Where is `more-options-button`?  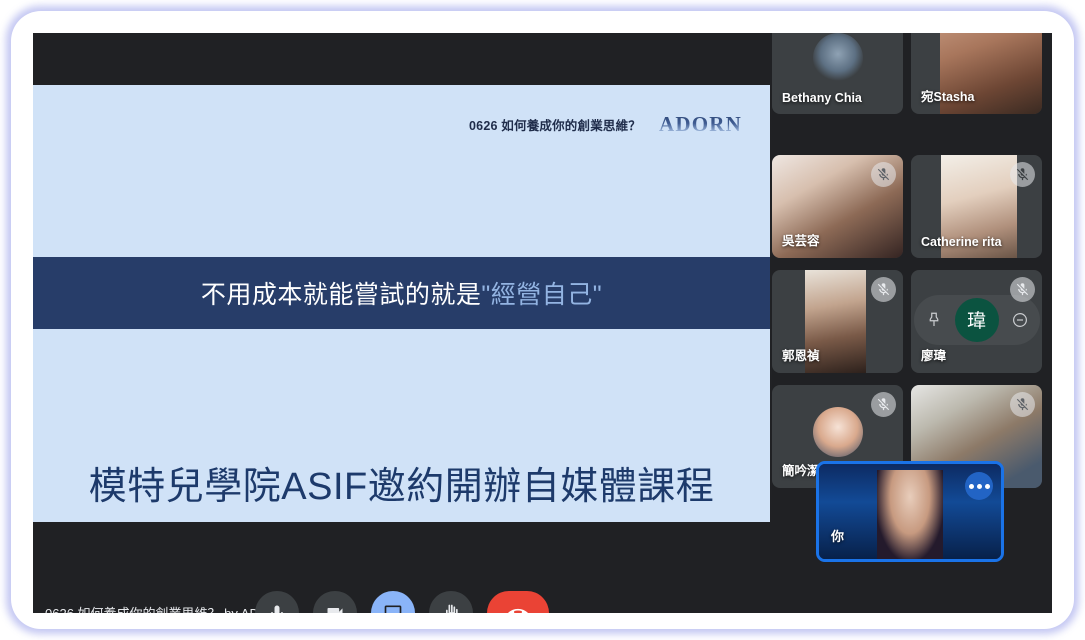 more-options-button is located at coordinates (979, 486).